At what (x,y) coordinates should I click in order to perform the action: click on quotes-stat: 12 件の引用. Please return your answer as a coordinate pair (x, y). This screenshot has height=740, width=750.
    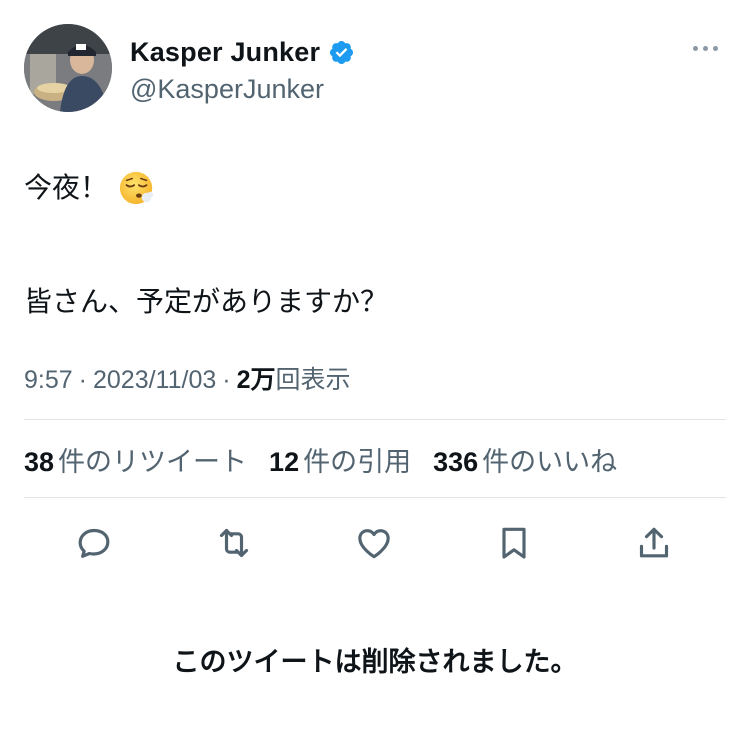
    Looking at the image, I should click on (340, 459).